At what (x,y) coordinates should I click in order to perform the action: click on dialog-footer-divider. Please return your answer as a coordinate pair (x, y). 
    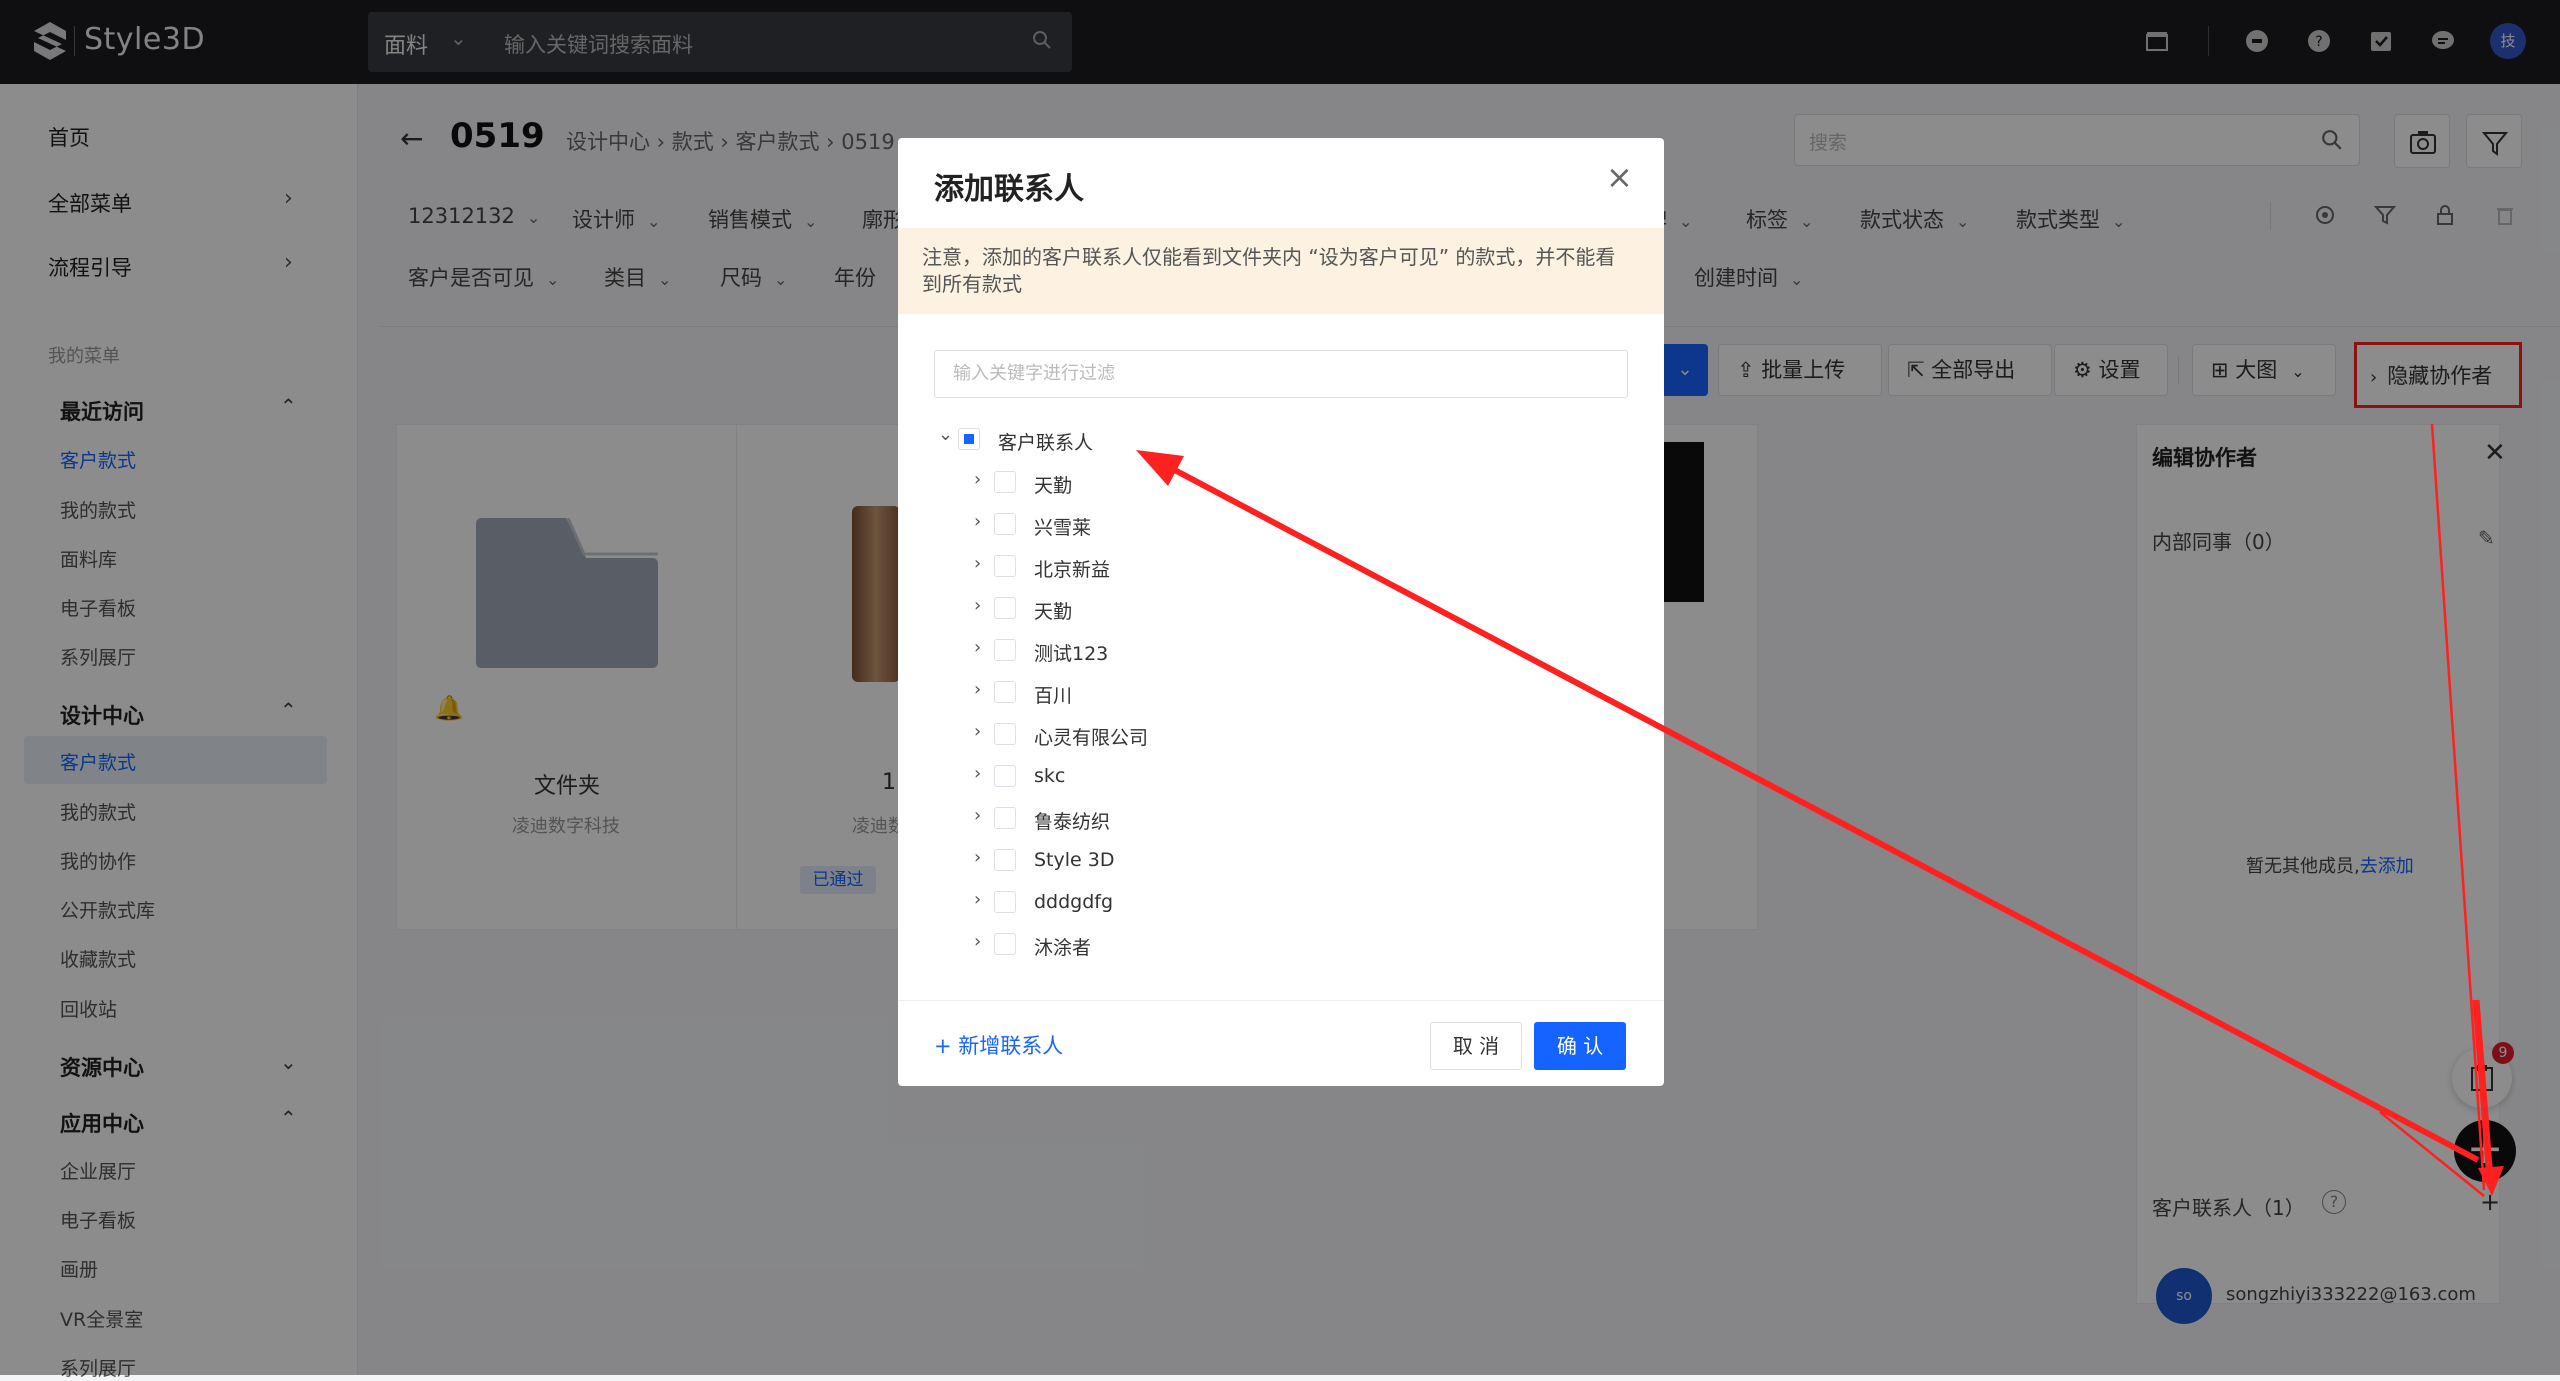
    Looking at the image, I should click on (1281, 1000).